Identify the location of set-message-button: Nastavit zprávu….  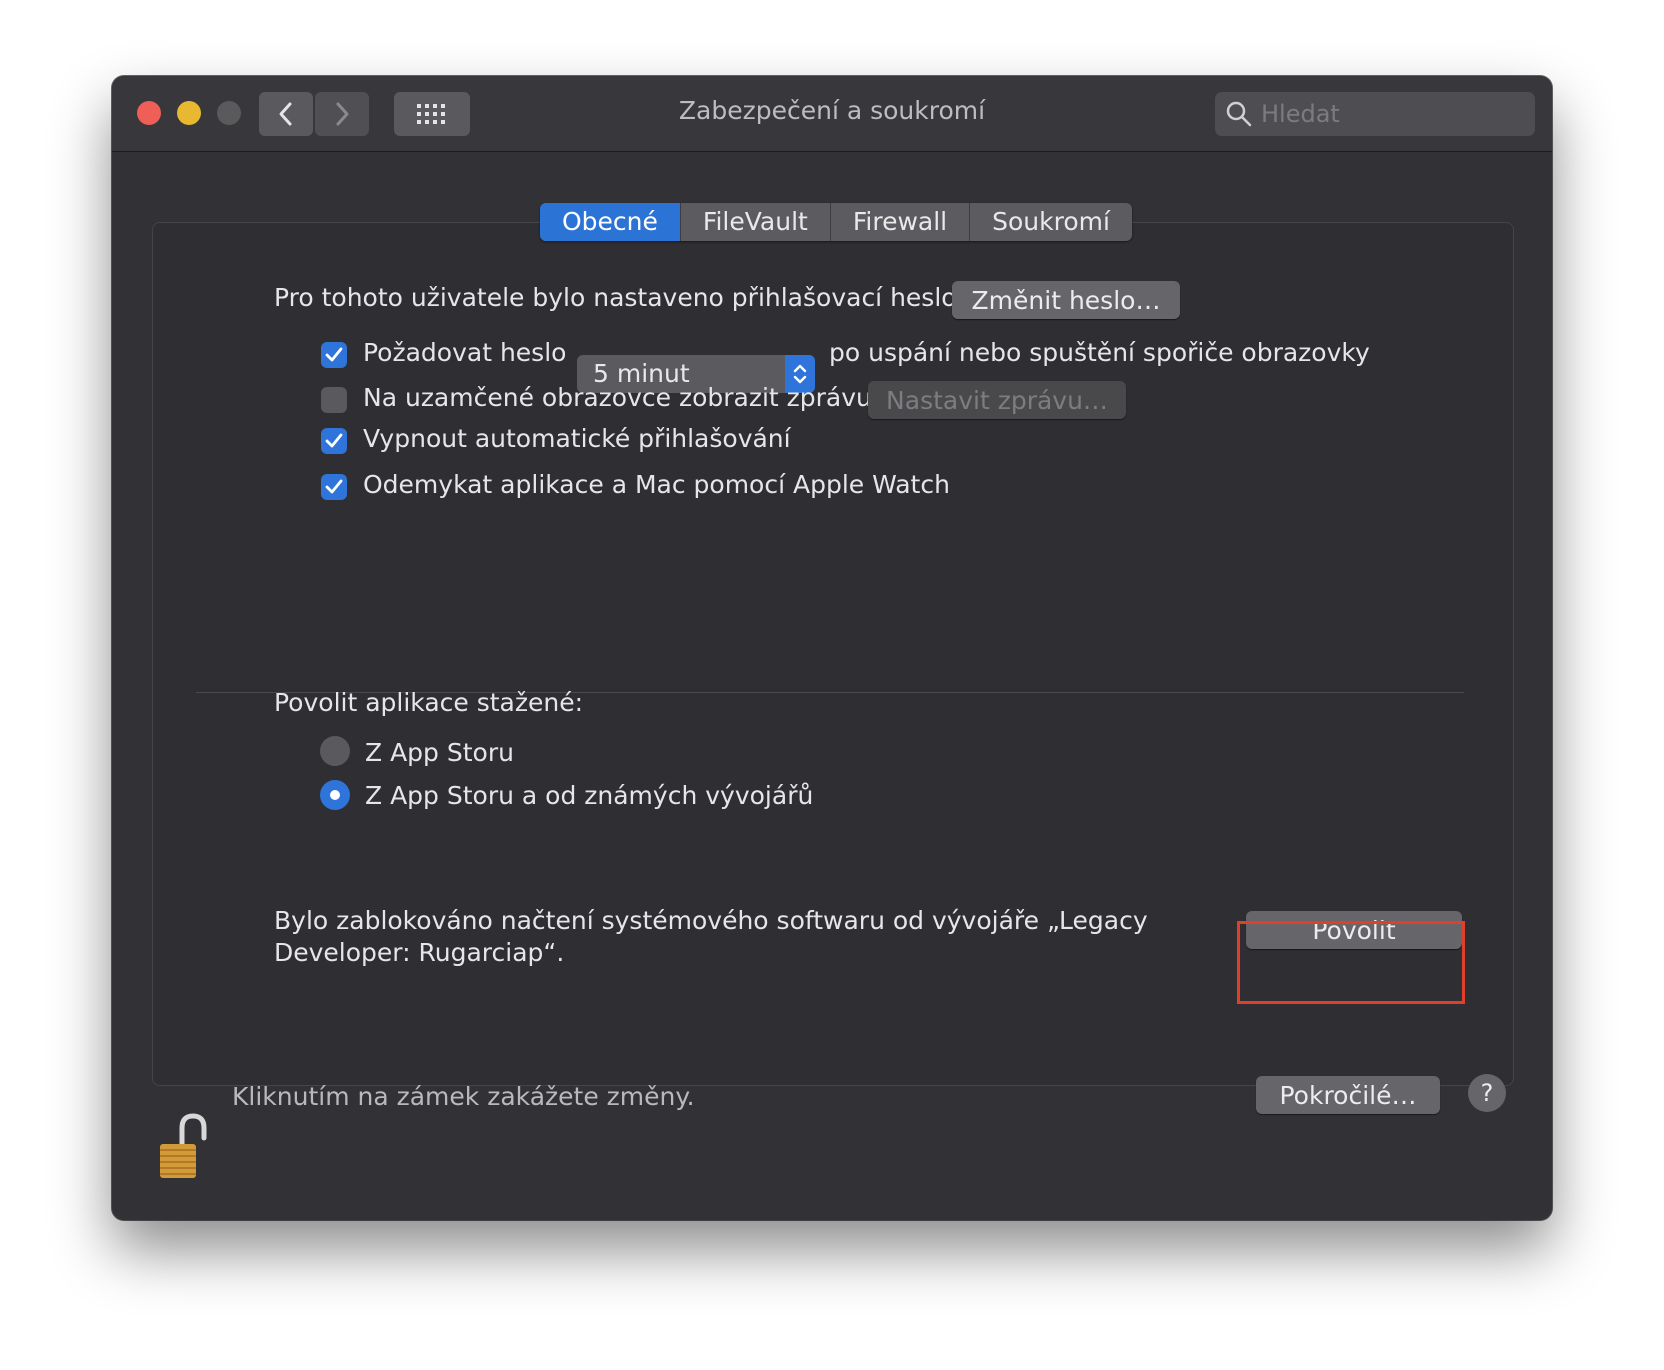
(997, 400).